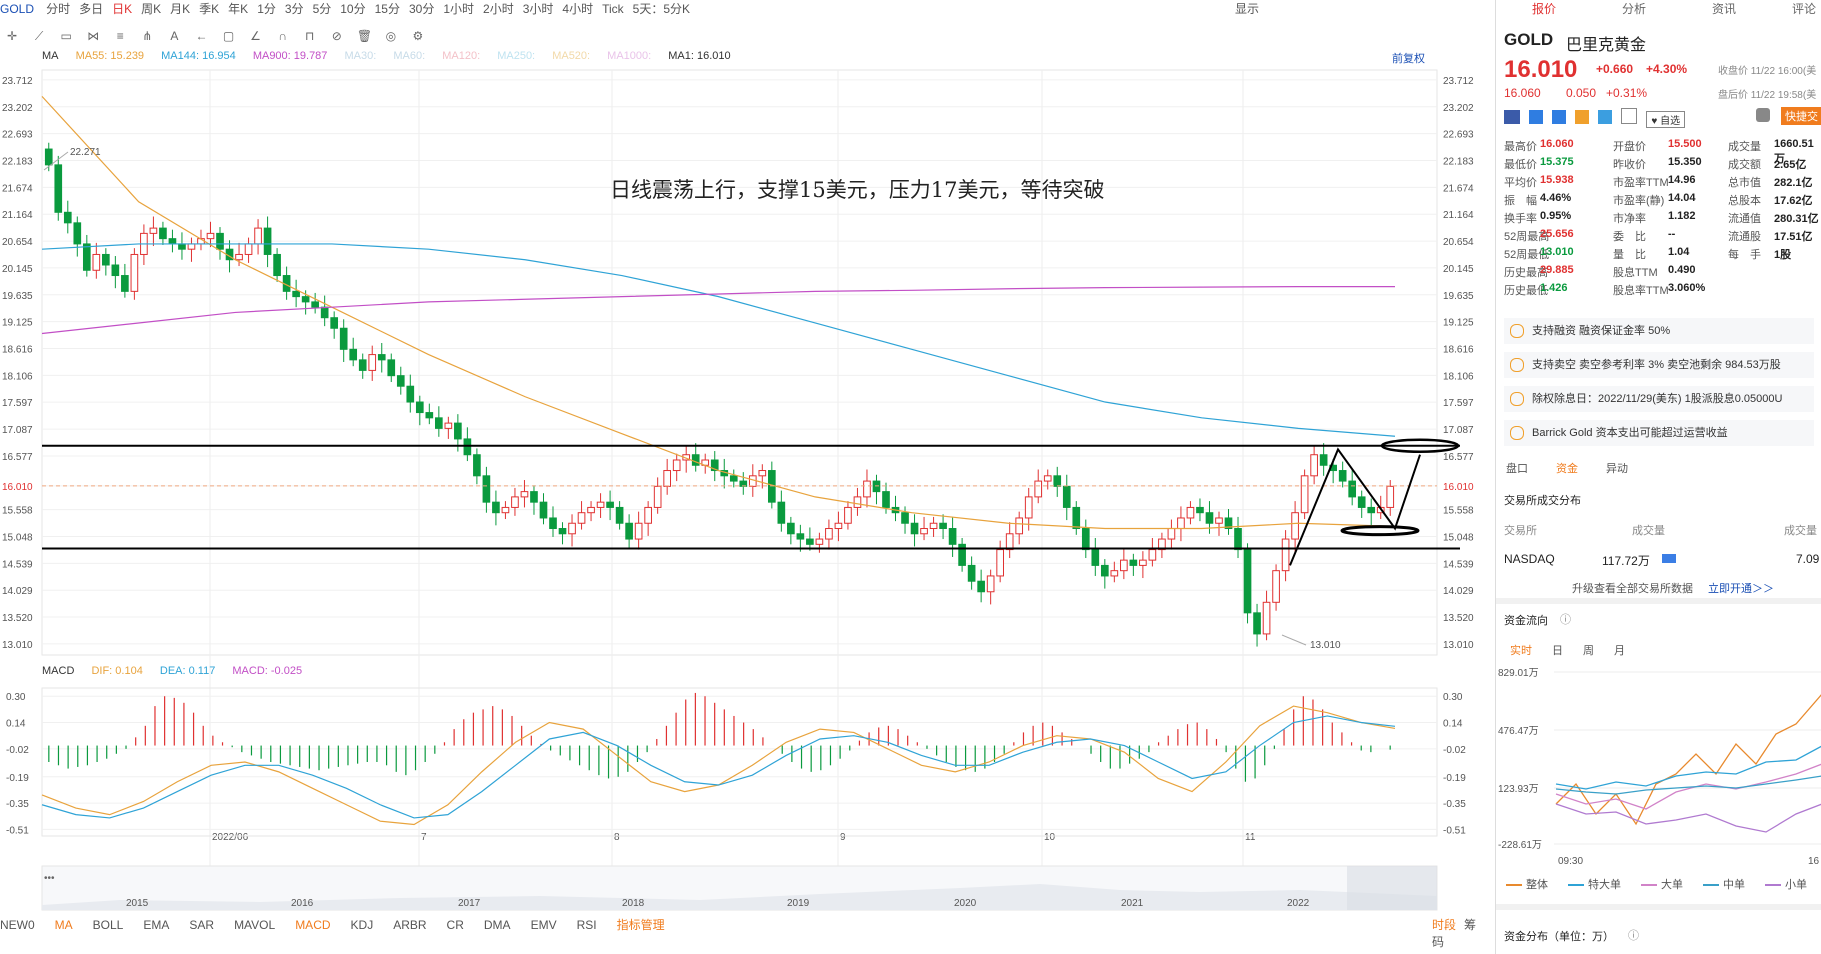 Image resolution: width=1821 pixels, height=954 pixels. What do you see at coordinates (1542, 501) in the screenshot?
I see `dist-title: 交易所成交分布` at bounding box center [1542, 501].